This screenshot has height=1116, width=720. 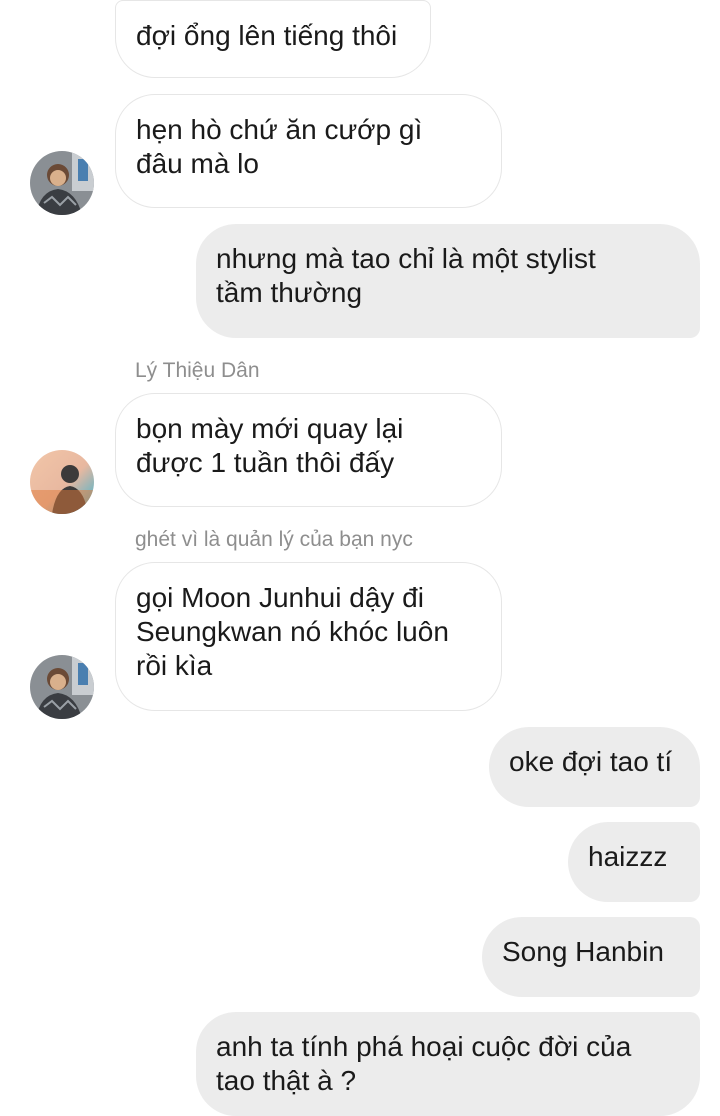 What do you see at coordinates (591, 957) in the screenshot?
I see `outgoing-message-bubble: Song Hanbin` at bounding box center [591, 957].